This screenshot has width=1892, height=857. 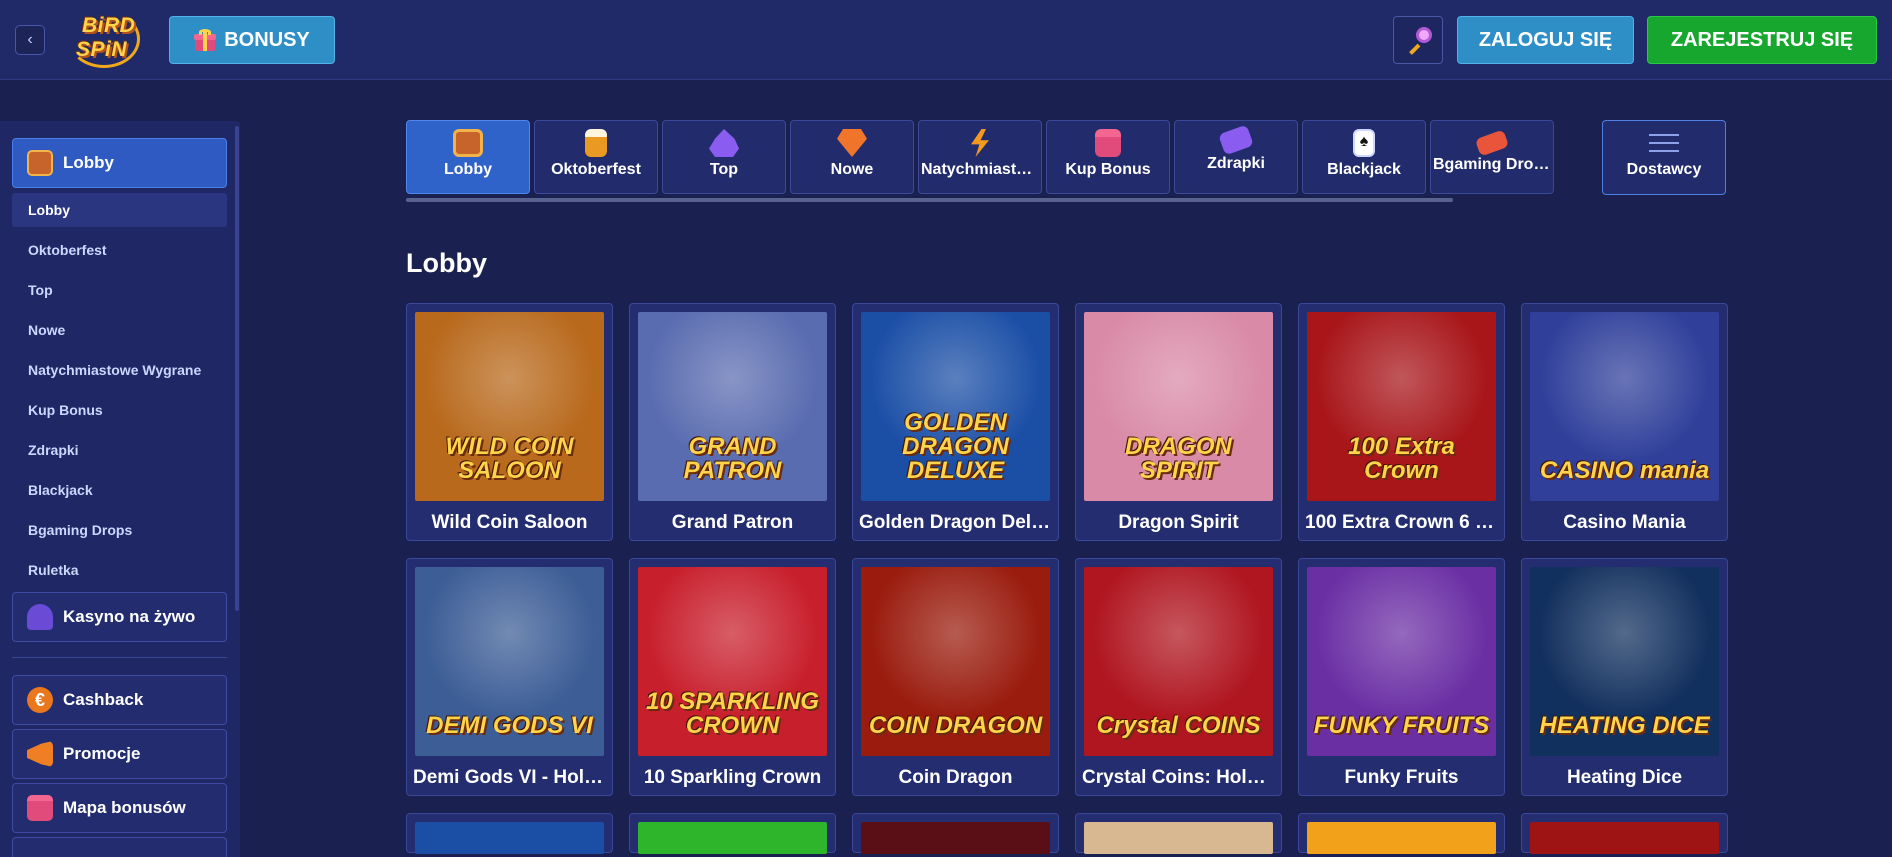 I want to click on sidebar-subitem-nowe: Nowe, so click(x=119, y=330).